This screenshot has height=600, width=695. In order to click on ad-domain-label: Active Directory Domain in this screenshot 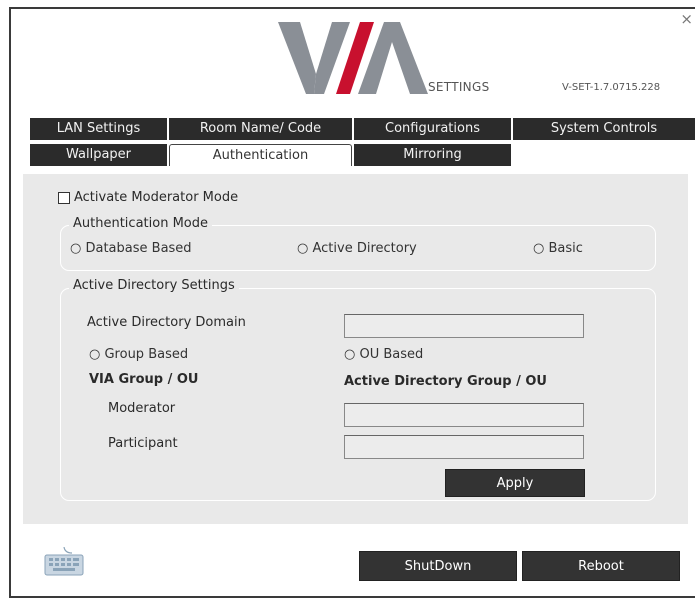, I will do `click(166, 322)`.